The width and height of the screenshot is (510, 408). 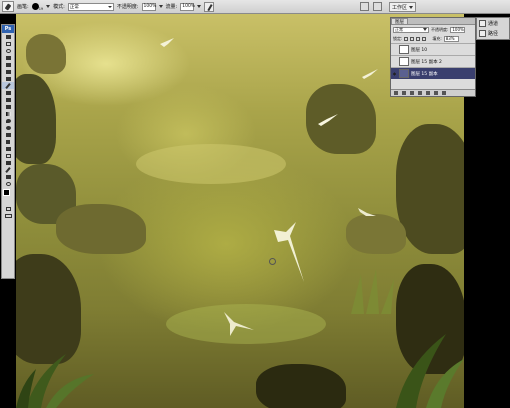 I want to click on blend-row: 正常 不透明度: 100%, so click(x=433, y=29).